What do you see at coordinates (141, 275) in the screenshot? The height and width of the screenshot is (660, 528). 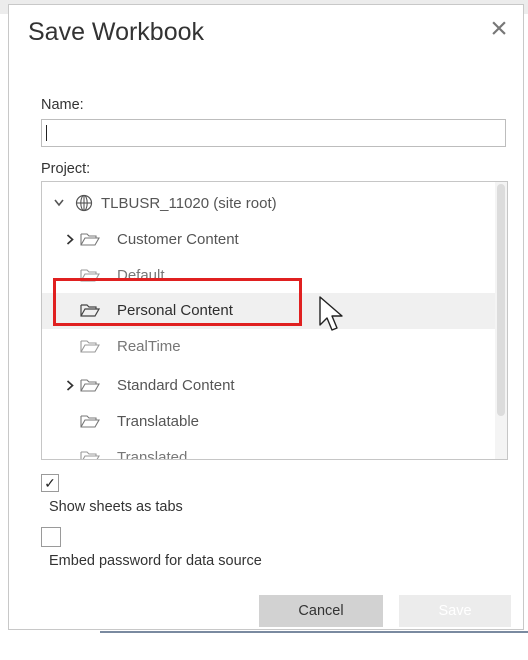 I see `tree-item-label: Default` at bounding box center [141, 275].